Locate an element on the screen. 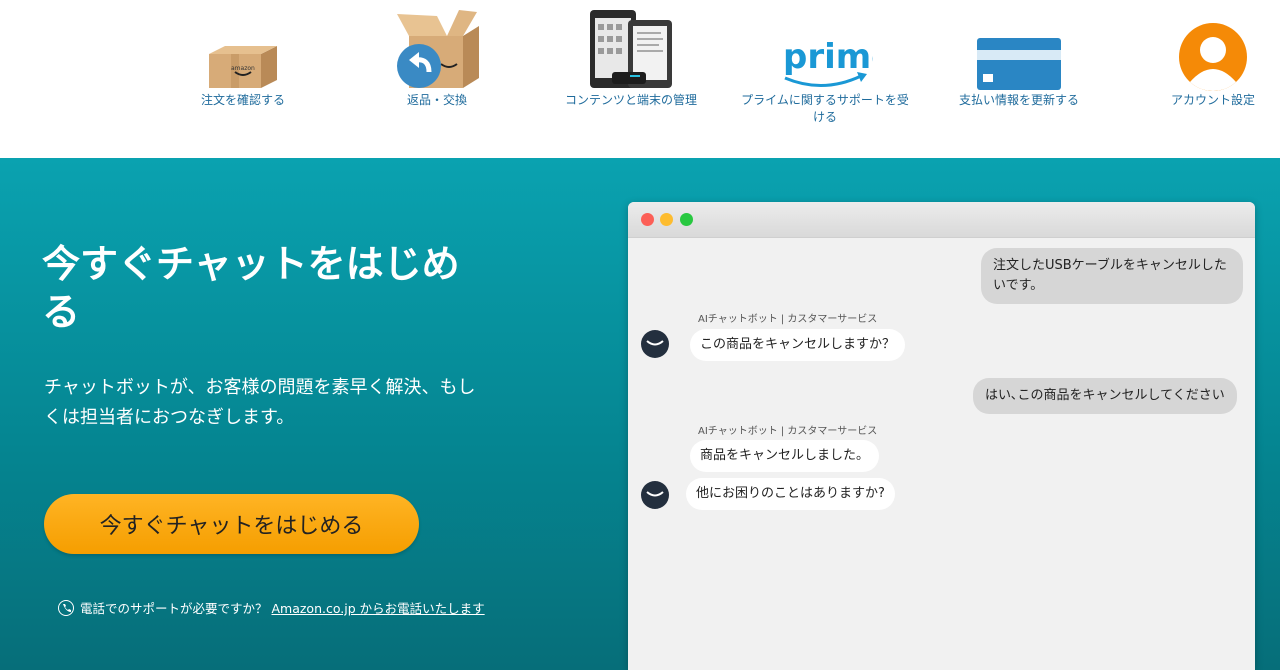  phone-support-line: 電話でのサポートが必要ですか？ Amazon.co.jp からお電話いたします is located at coordinates (278, 609).